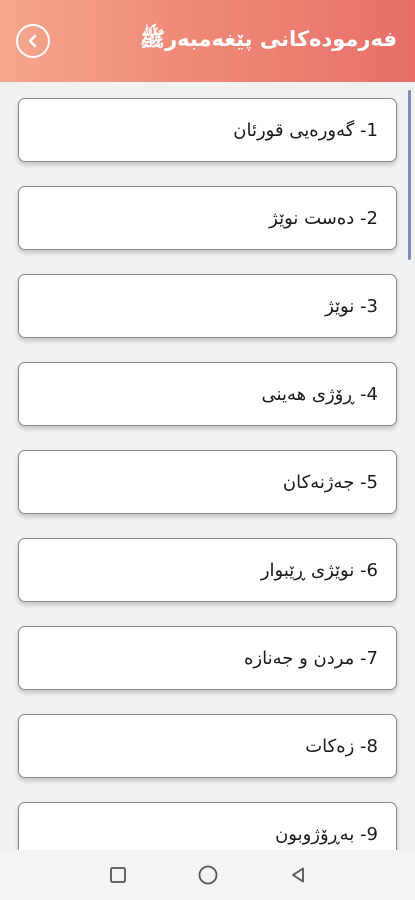  I want to click on list-item-label: 6- نوێژی ڕێبوار, so click(319, 570).